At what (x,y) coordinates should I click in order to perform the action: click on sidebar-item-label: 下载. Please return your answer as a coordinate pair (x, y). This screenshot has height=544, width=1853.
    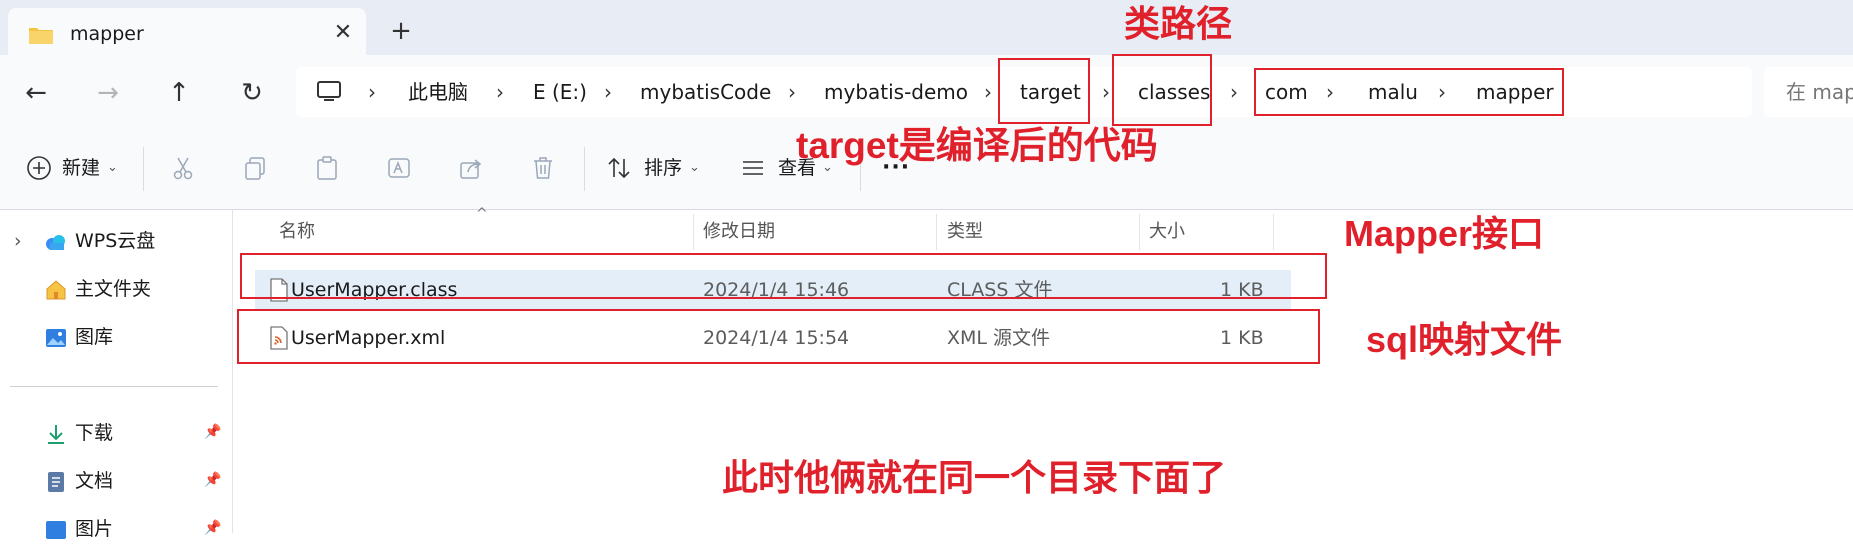
    Looking at the image, I should click on (94, 433).